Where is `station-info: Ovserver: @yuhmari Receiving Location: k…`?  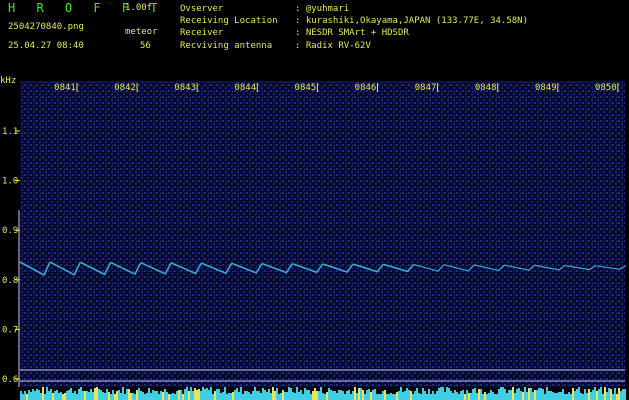
station-info: Ovserver: @yuhmari Receiving Location: k… is located at coordinates (354, 27).